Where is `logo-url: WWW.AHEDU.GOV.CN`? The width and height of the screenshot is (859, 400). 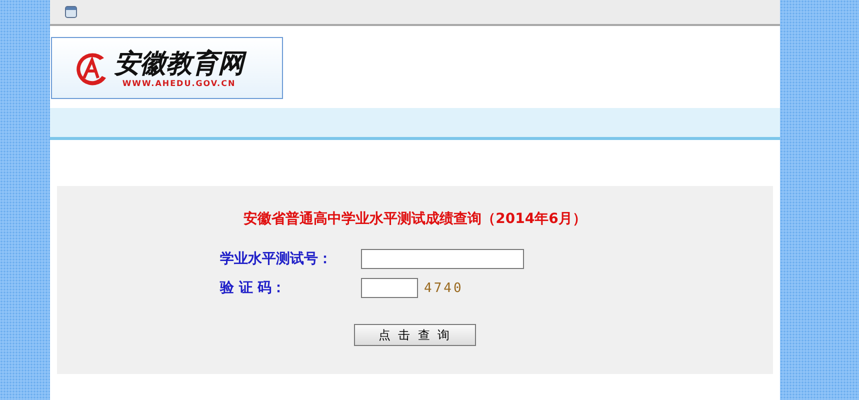
logo-url: WWW.AHEDU.GOV.CN is located at coordinates (179, 83).